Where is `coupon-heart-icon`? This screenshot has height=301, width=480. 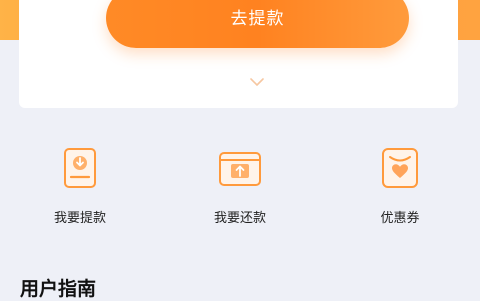
coupon-heart-icon is located at coordinates (400, 168).